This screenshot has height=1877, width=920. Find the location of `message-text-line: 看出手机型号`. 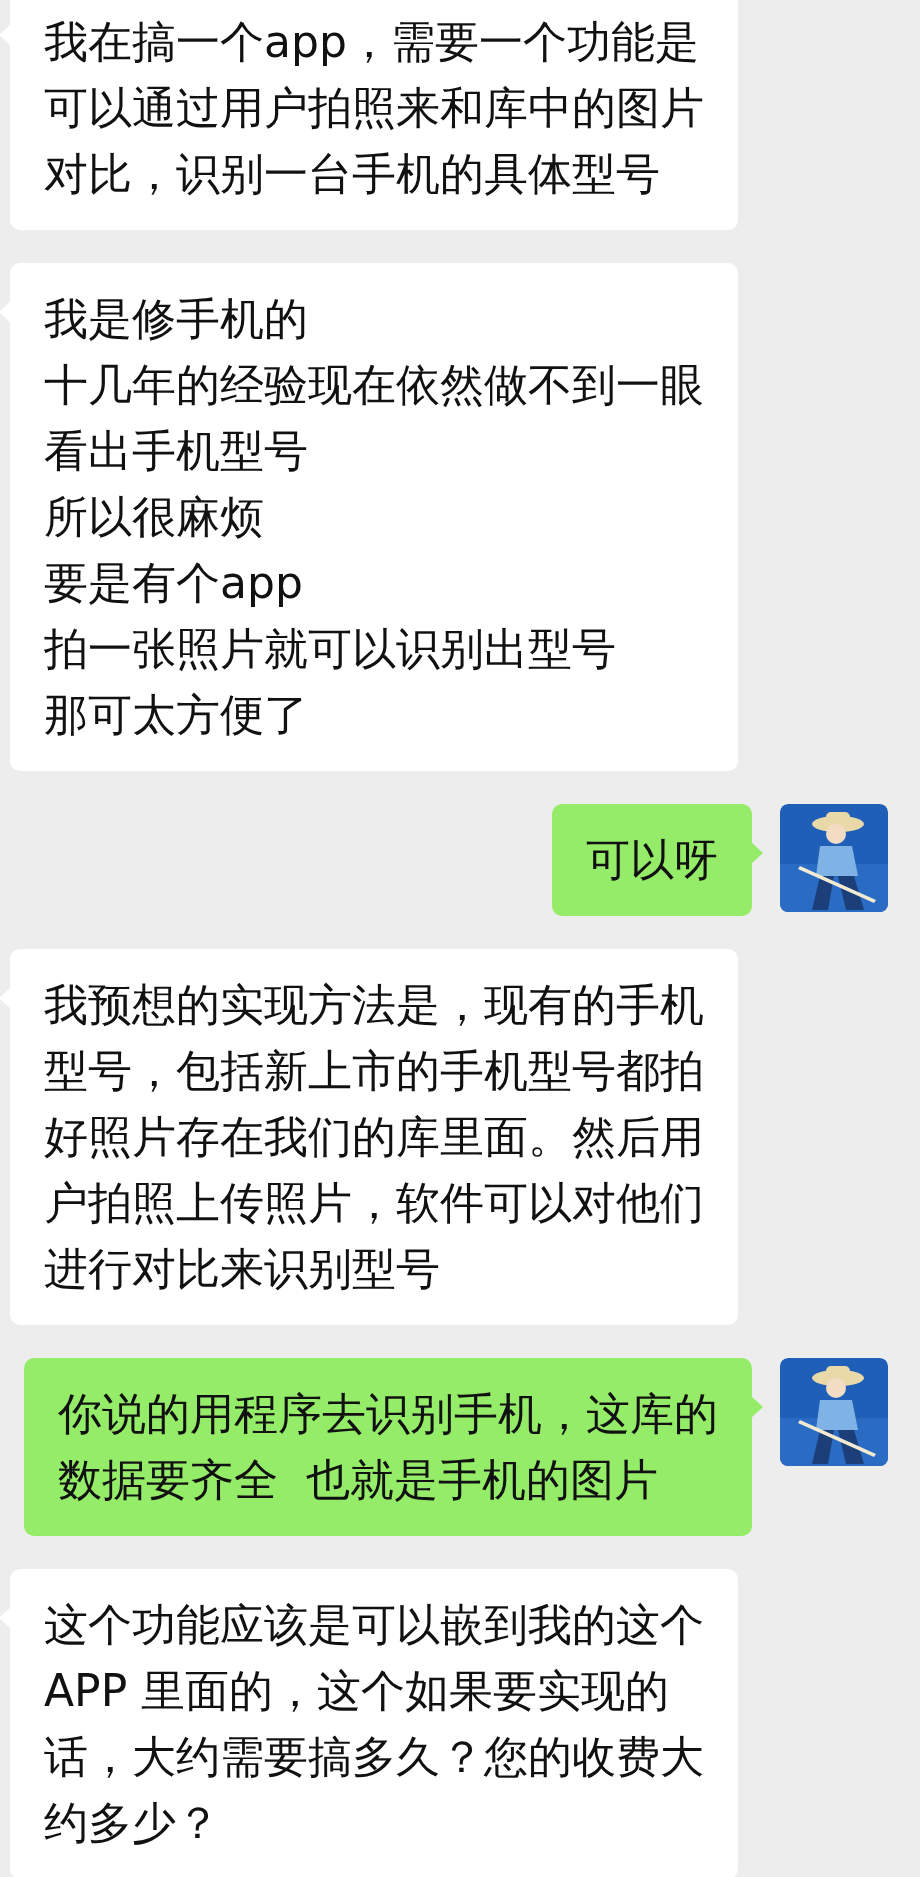

message-text-line: 看出手机型号 is located at coordinates (176, 451).